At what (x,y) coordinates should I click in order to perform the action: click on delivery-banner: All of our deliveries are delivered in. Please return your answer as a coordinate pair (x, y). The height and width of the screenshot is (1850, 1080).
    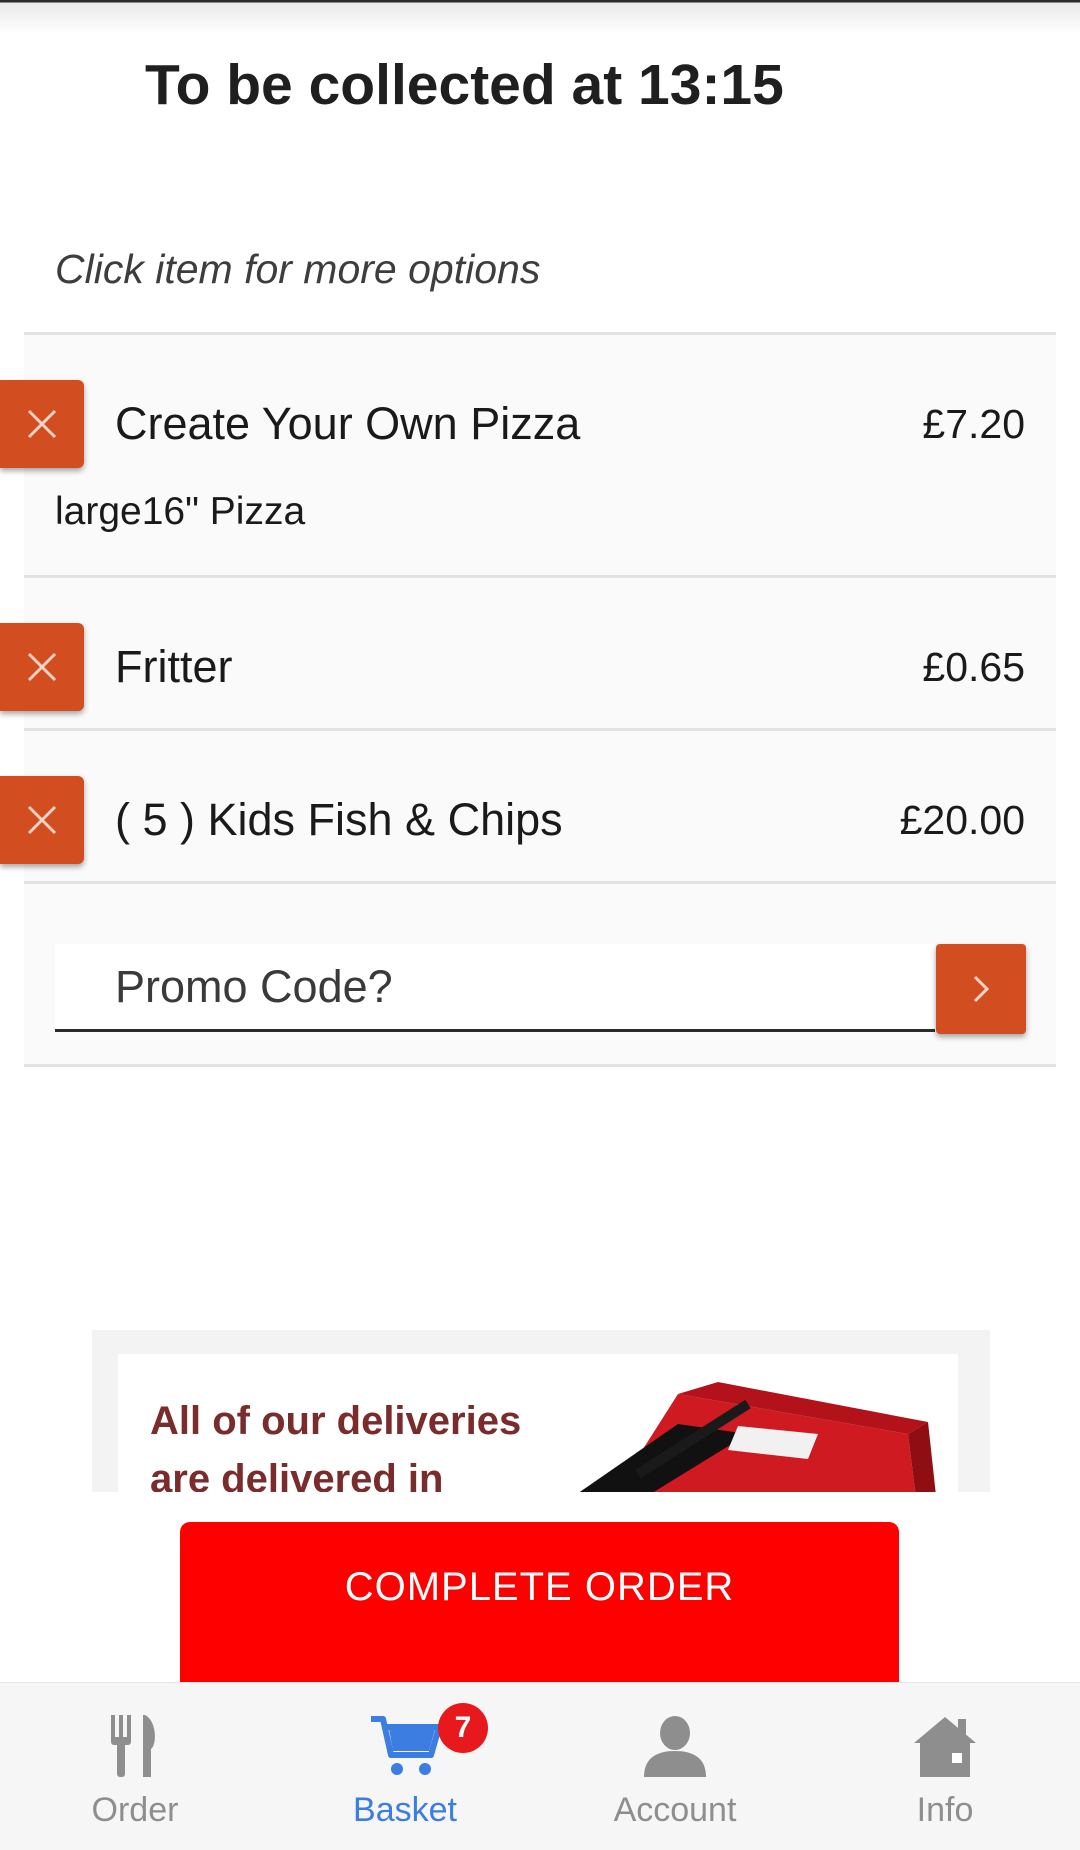
    Looking at the image, I should click on (541, 1411).